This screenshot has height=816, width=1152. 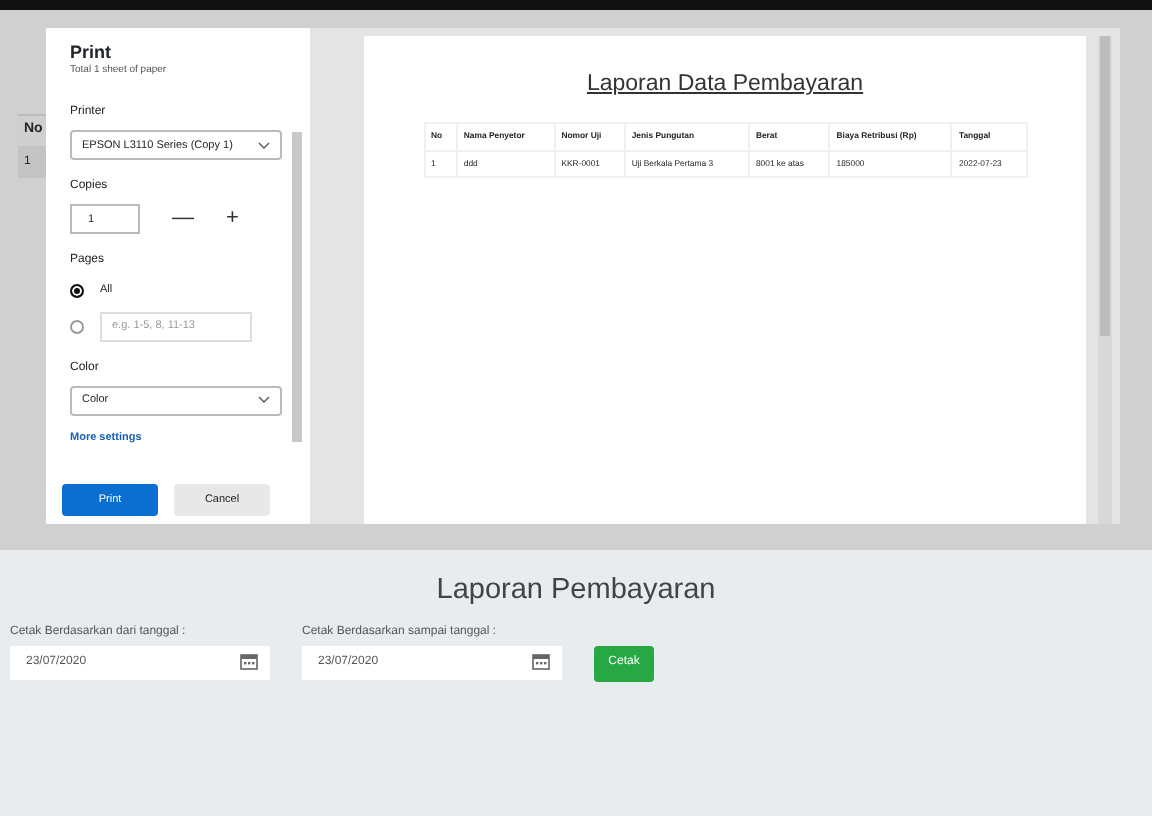 What do you see at coordinates (725, 85) in the screenshot?
I see `report-title: Laporan Data Pembayaran` at bounding box center [725, 85].